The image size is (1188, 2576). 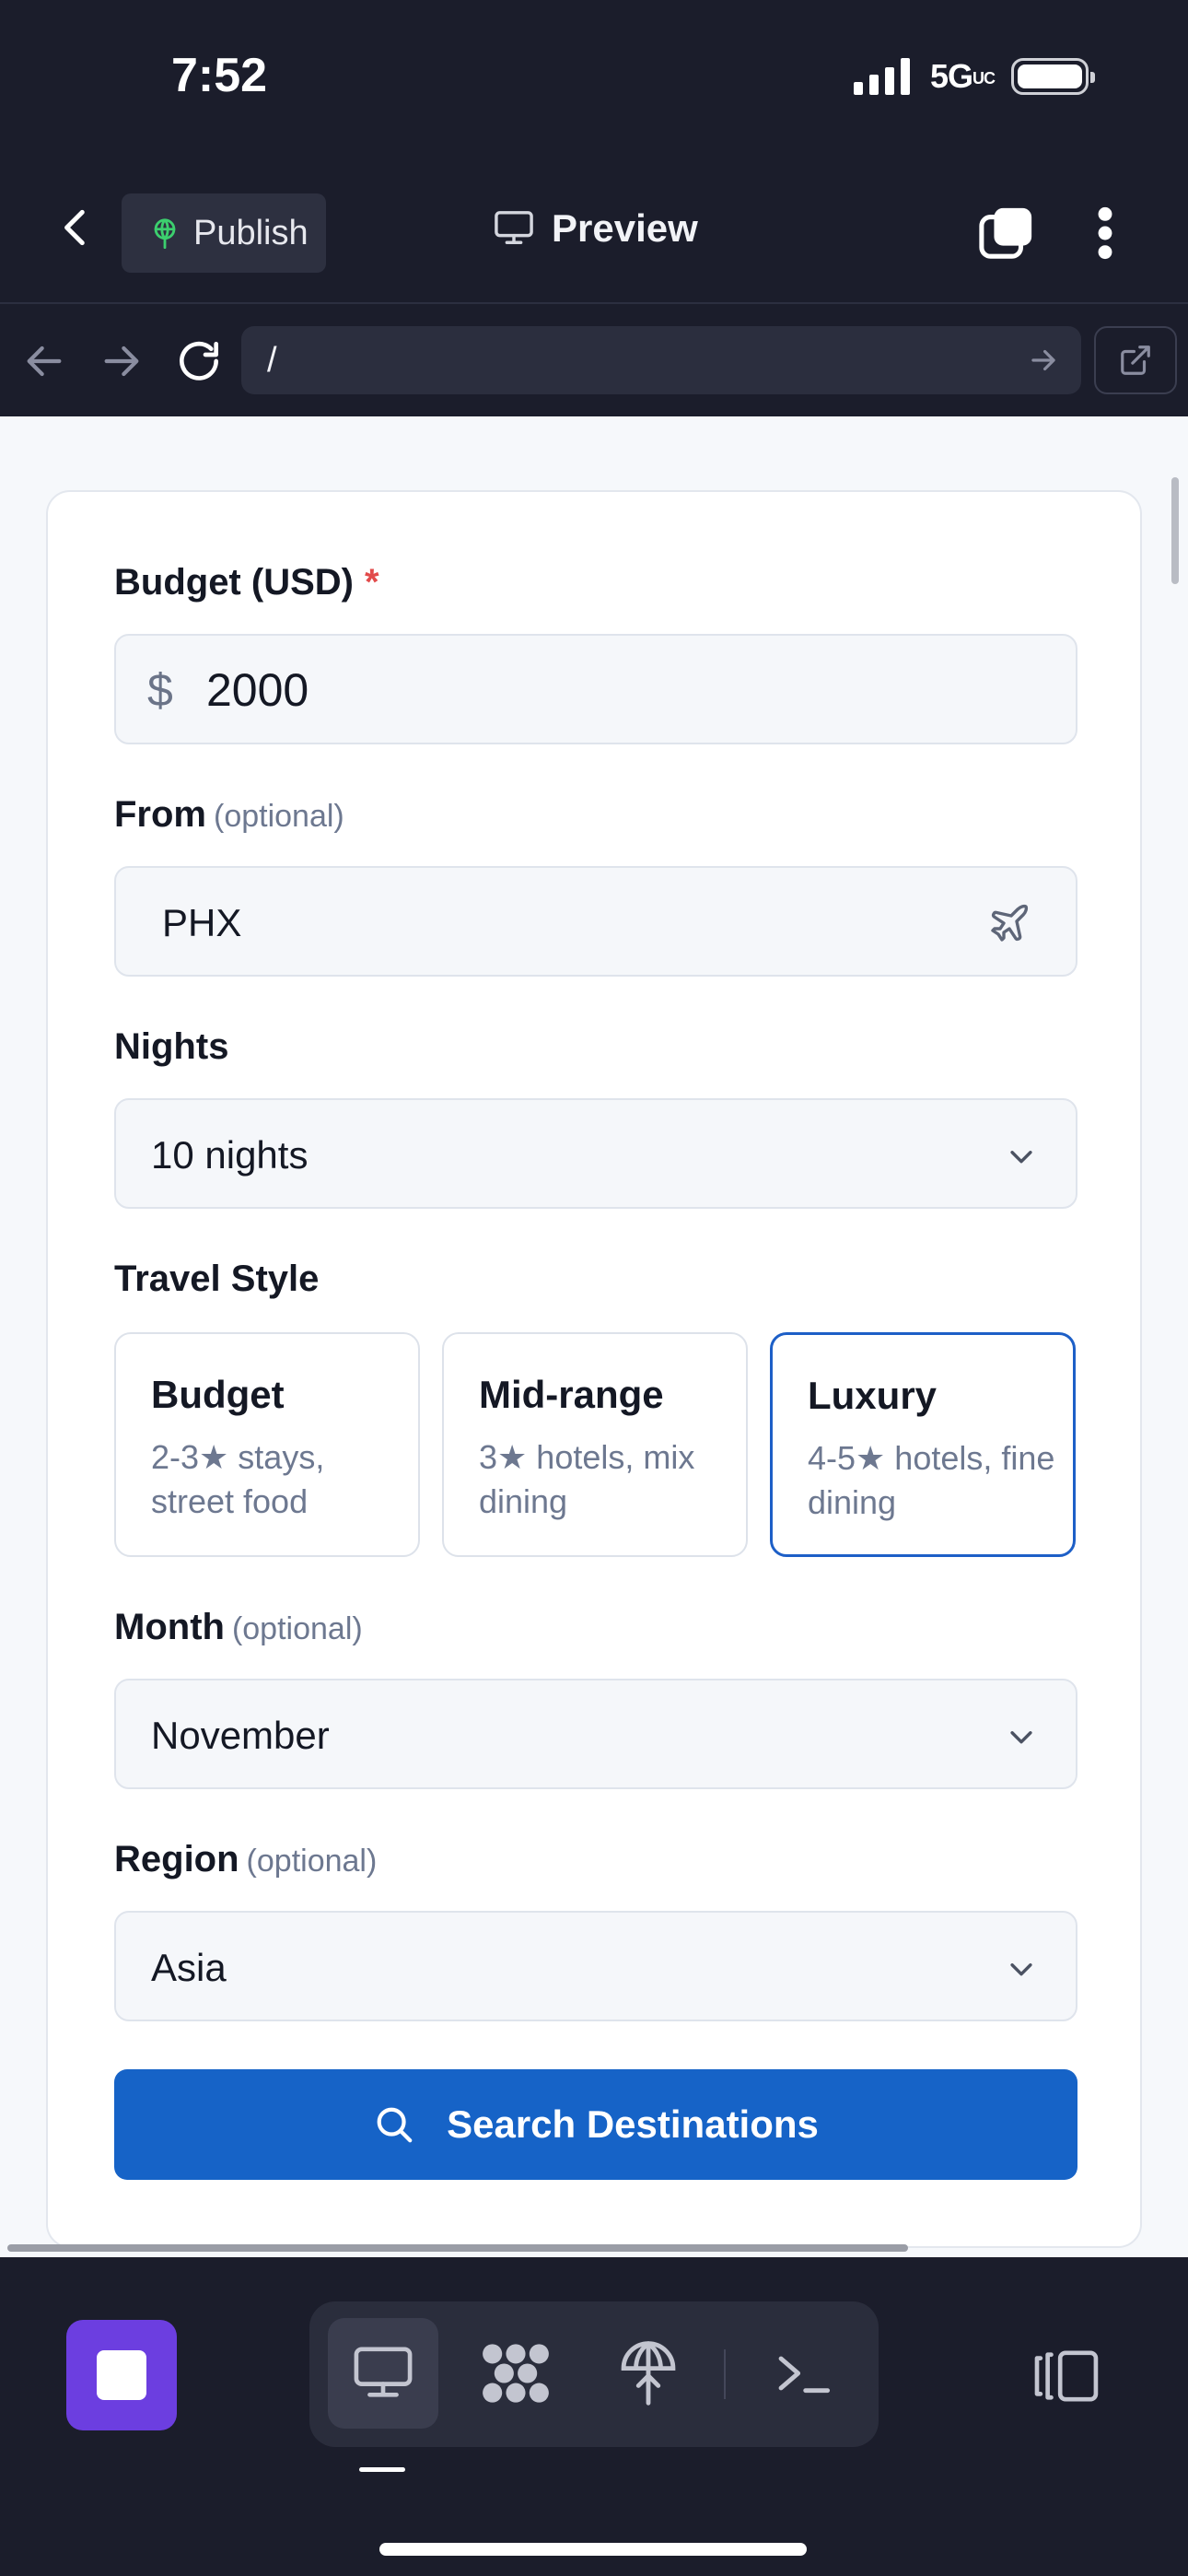 I want to click on network-type: 5GUC, so click(x=962, y=76).